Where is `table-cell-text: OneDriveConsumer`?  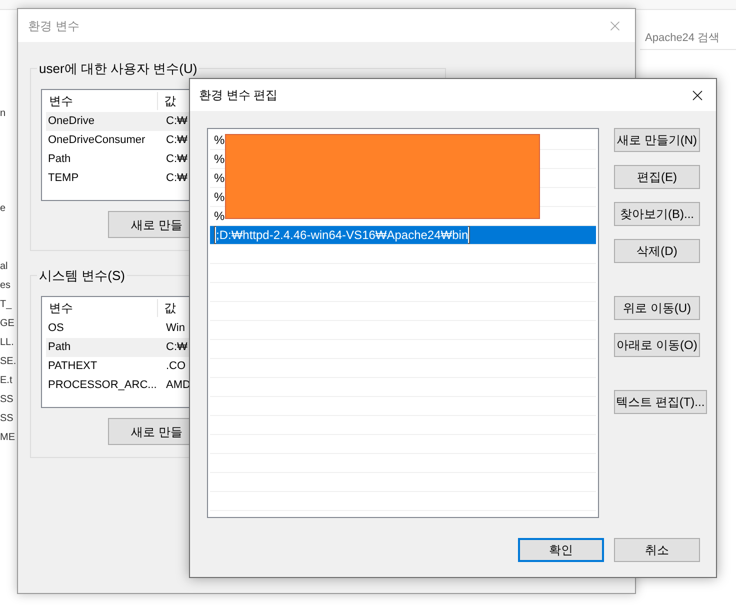
table-cell-text: OneDriveConsumer is located at coordinates (96, 140).